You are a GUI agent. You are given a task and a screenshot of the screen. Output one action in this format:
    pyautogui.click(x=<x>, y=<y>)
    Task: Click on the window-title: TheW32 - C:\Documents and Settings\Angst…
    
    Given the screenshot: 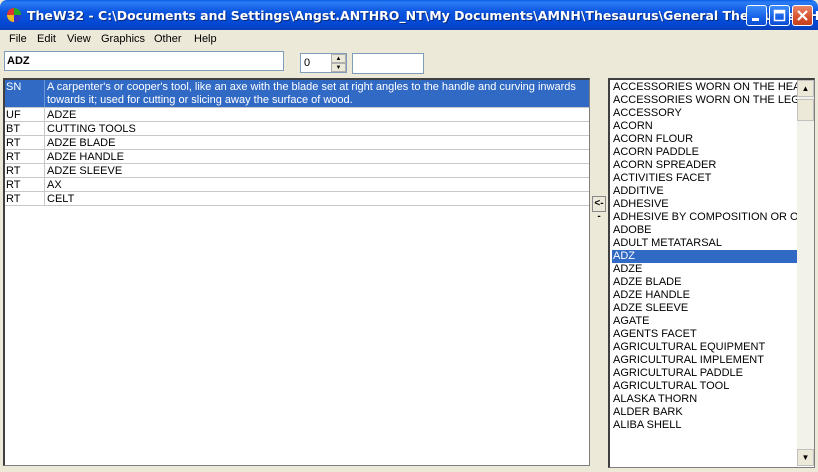 What is the action you would take?
    pyautogui.click(x=422, y=15)
    